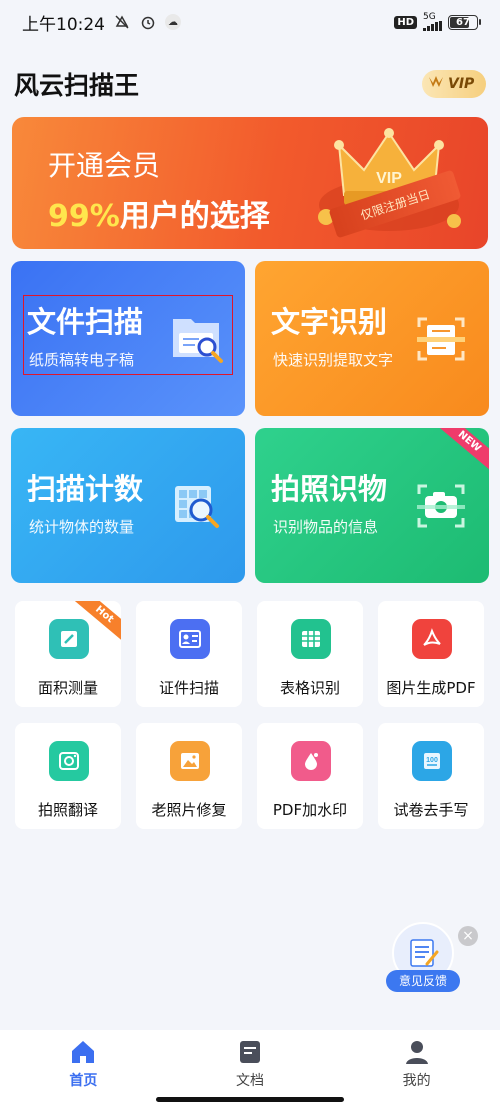  What do you see at coordinates (85, 489) in the screenshot?
I see `card-title: 扫描计数` at bounding box center [85, 489].